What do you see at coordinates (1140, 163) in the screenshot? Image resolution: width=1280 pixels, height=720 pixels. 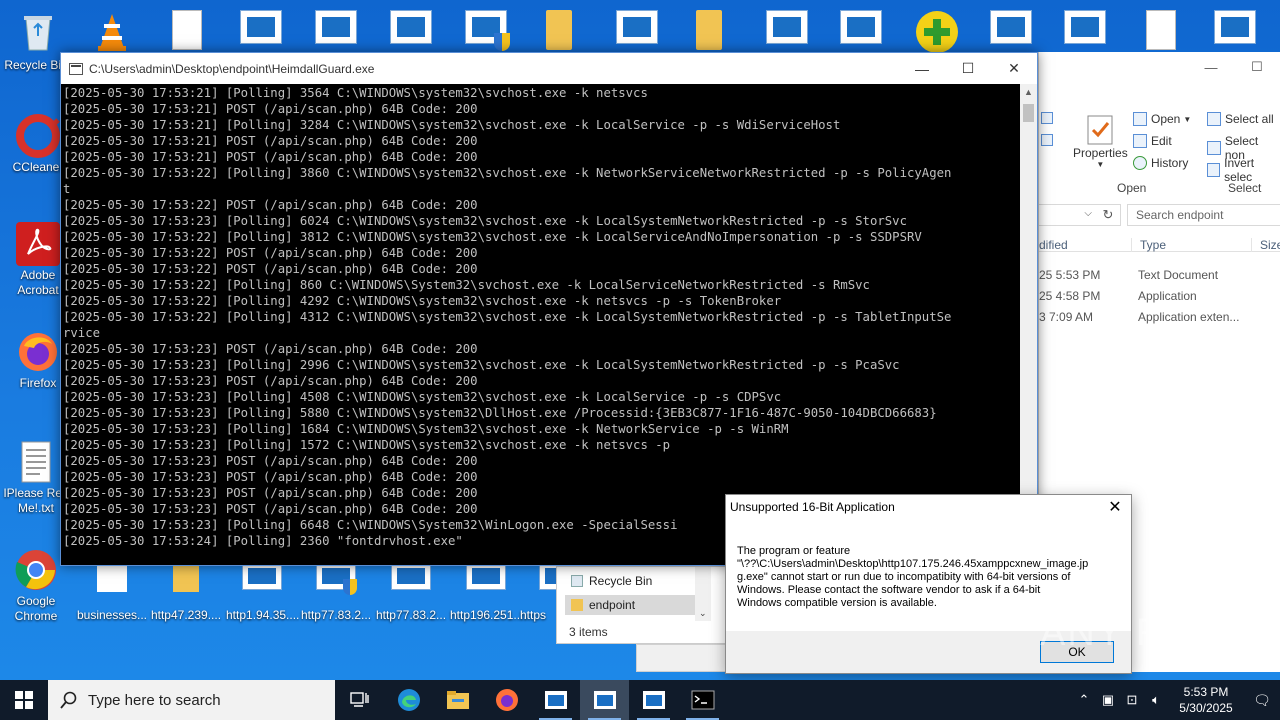 I see `history-icon` at bounding box center [1140, 163].